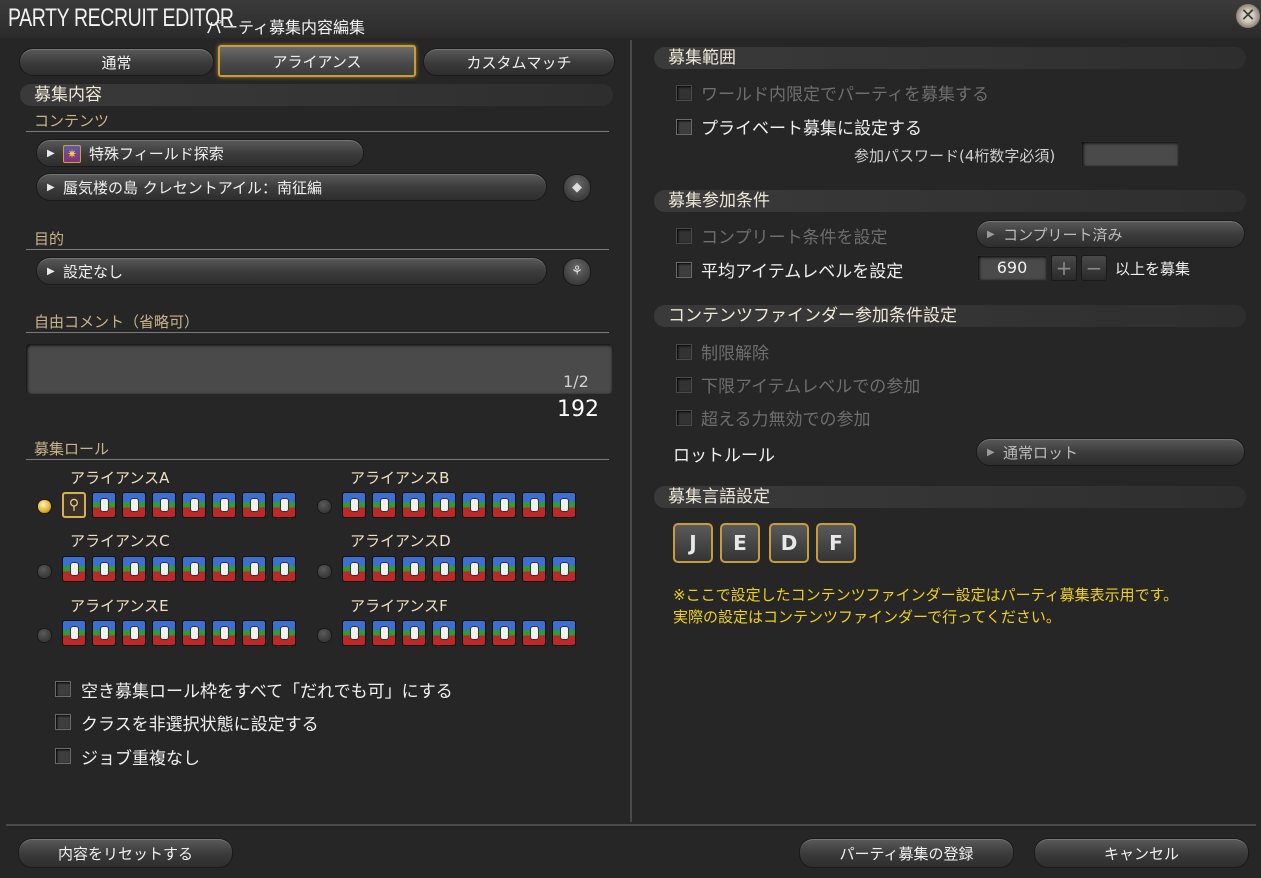  Describe the element at coordinates (1063, 235) in the screenshot. I see `complete-dropdown-label: コンプリート済み` at that location.